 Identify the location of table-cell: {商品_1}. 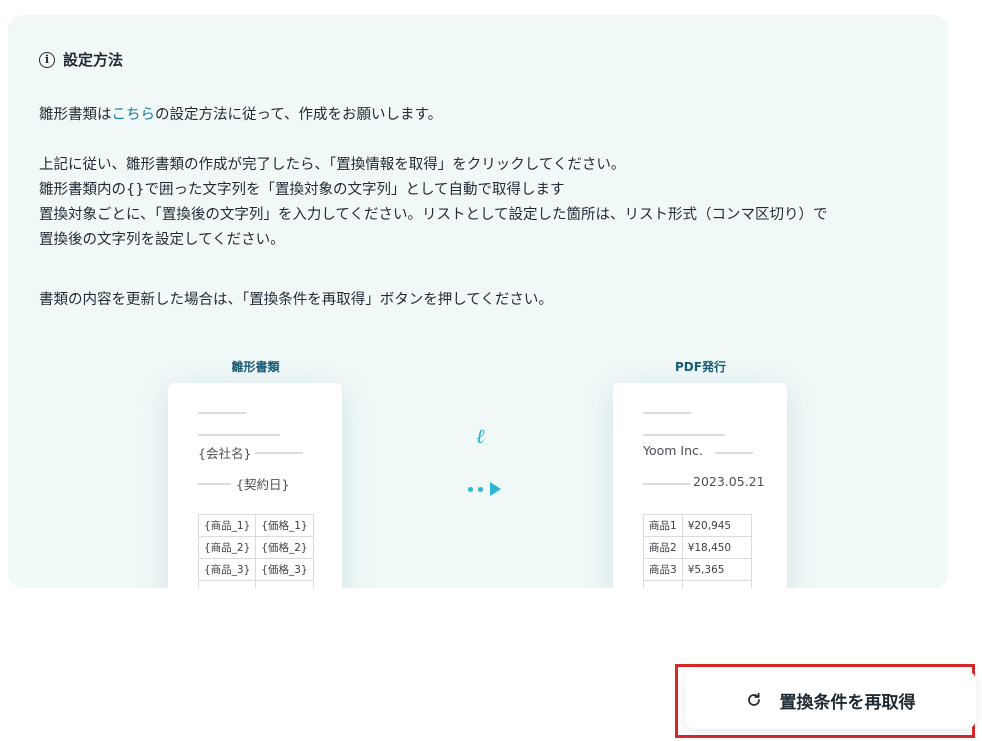
(227, 525).